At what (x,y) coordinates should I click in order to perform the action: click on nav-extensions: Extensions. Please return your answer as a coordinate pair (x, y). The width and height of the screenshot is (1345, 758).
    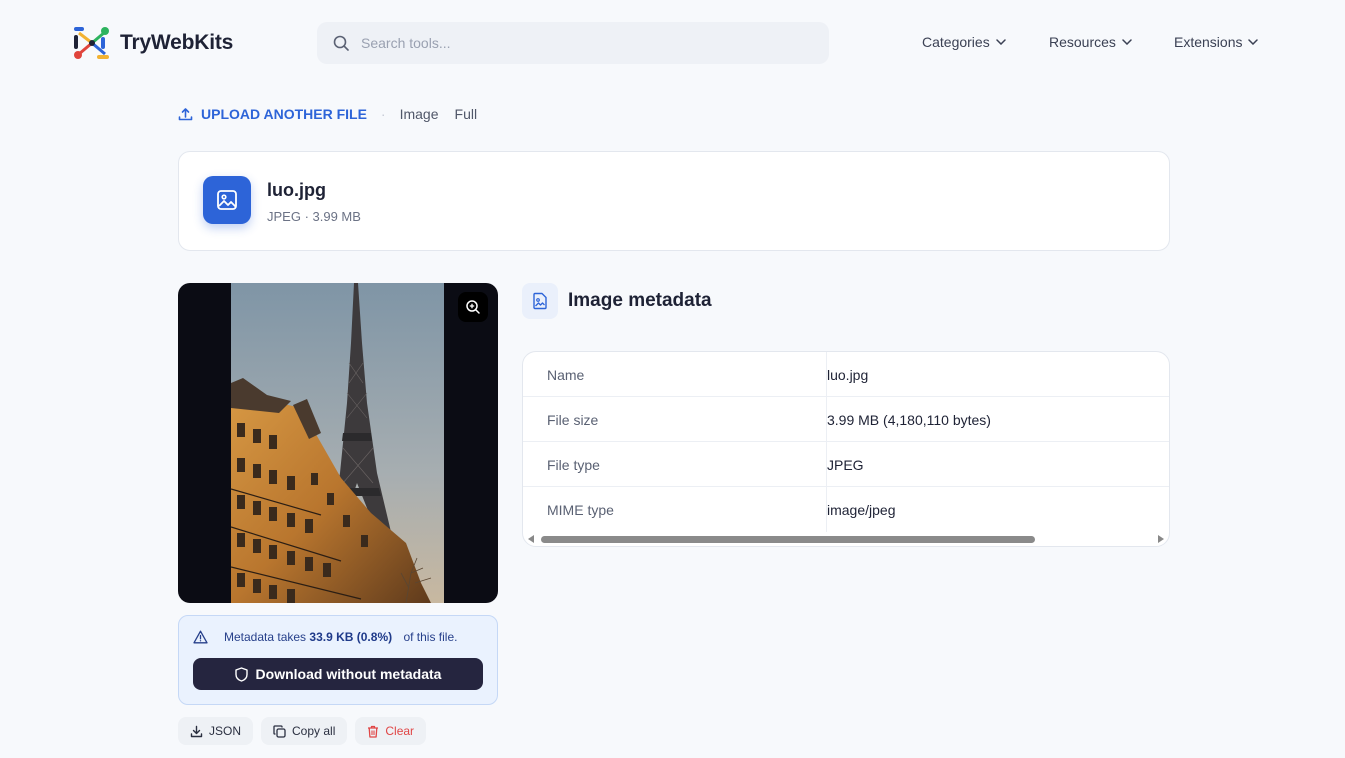
    Looking at the image, I should click on (1216, 42).